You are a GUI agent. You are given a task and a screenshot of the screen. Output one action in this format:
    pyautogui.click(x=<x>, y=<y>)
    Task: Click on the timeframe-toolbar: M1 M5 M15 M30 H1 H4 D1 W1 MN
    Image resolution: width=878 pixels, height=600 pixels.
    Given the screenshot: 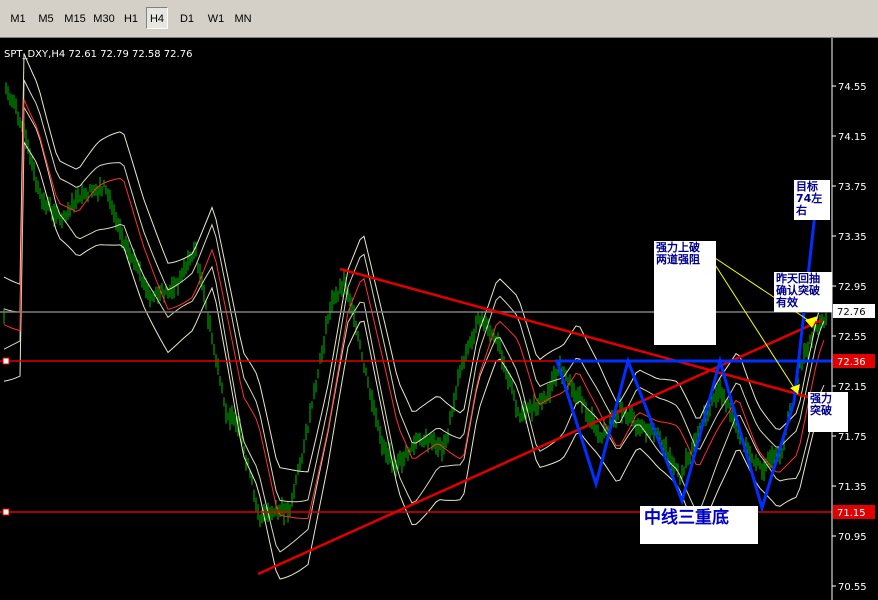 What is the action you would take?
    pyautogui.click(x=439, y=19)
    